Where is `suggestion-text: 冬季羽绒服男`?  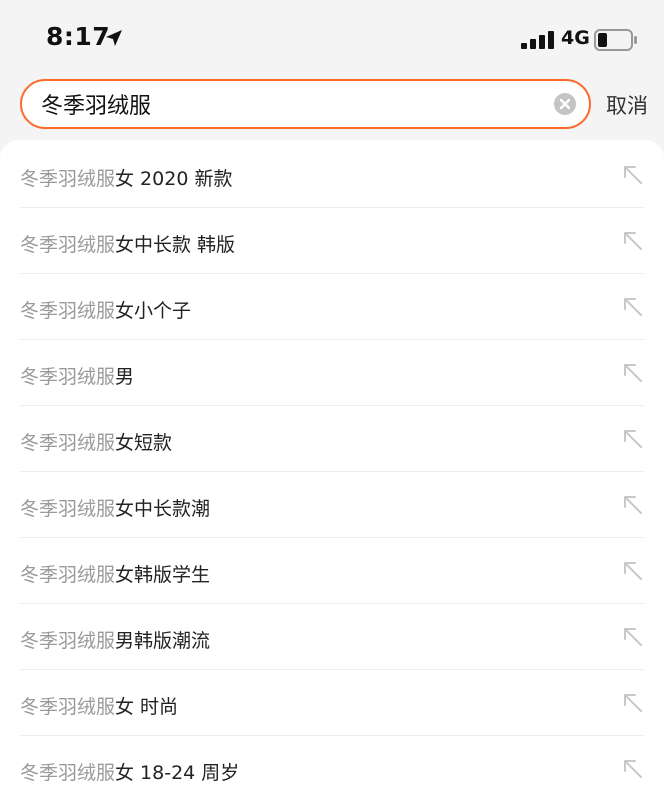
suggestion-text: 冬季羽绒服男 is located at coordinates (77, 375).